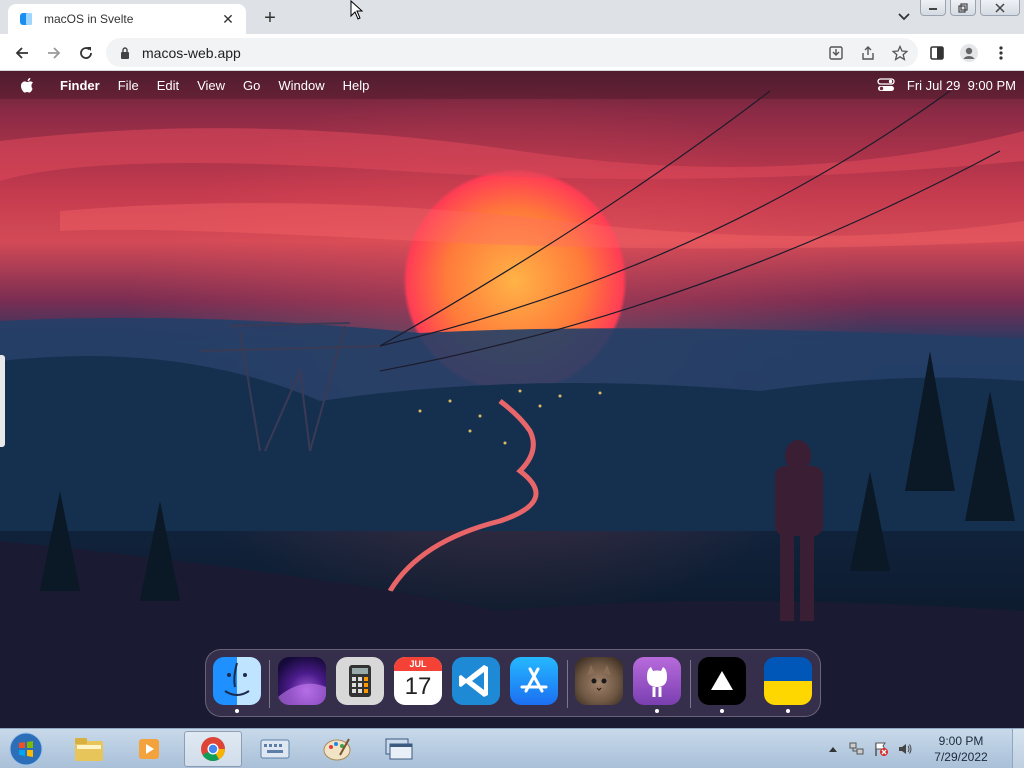  Describe the element at coordinates (923, 748) in the screenshot. I see `system-tray: 9:00 PM 7/29/2022` at that location.